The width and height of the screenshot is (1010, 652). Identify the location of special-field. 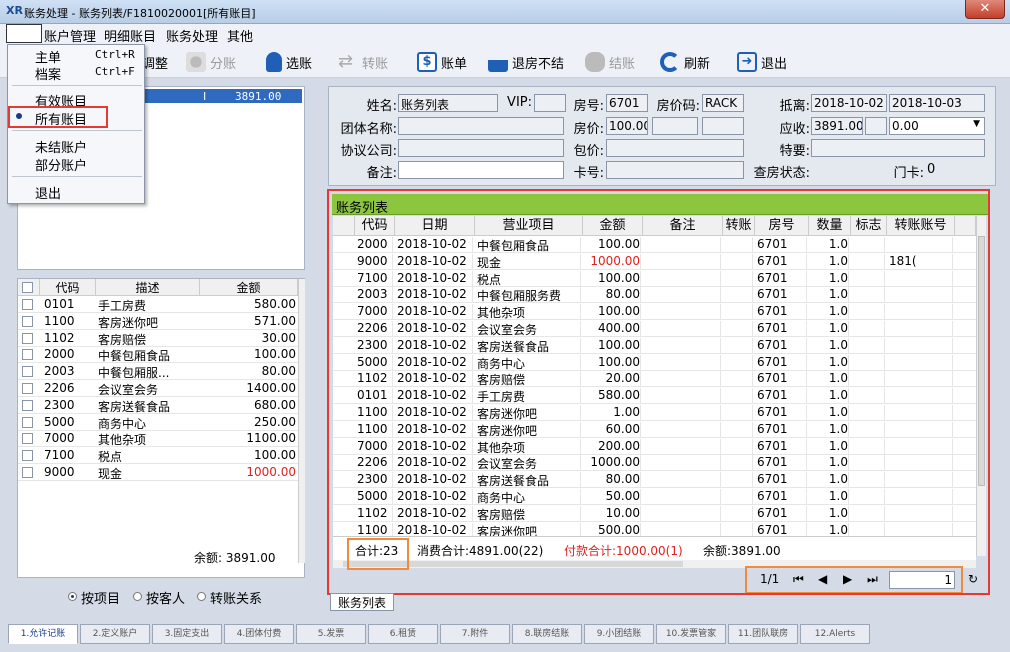
(898, 148).